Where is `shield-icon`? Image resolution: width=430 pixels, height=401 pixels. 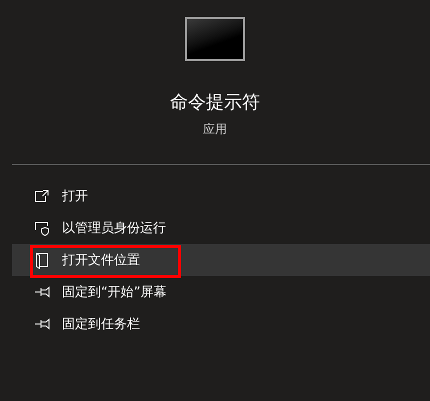
shield-icon is located at coordinates (42, 228).